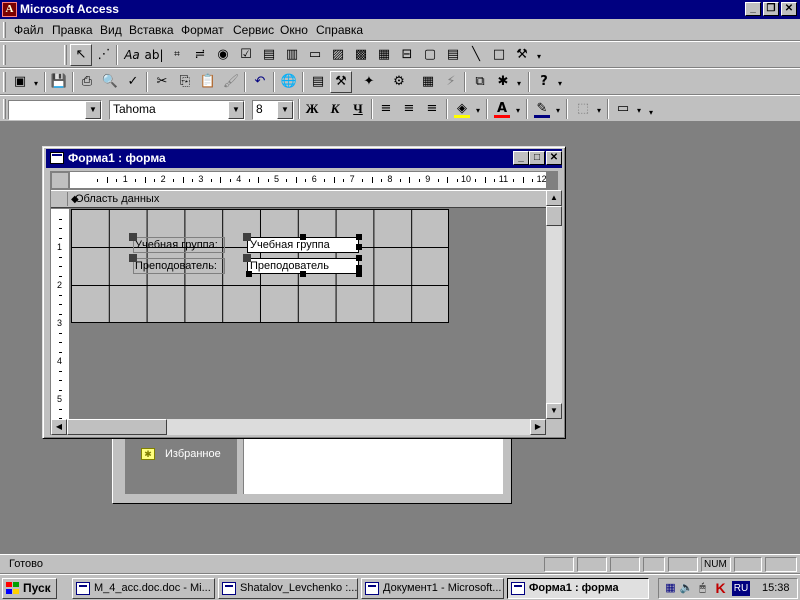 The width and height of the screenshot is (800, 600). I want to click on start-button: Пуск, so click(29, 588).